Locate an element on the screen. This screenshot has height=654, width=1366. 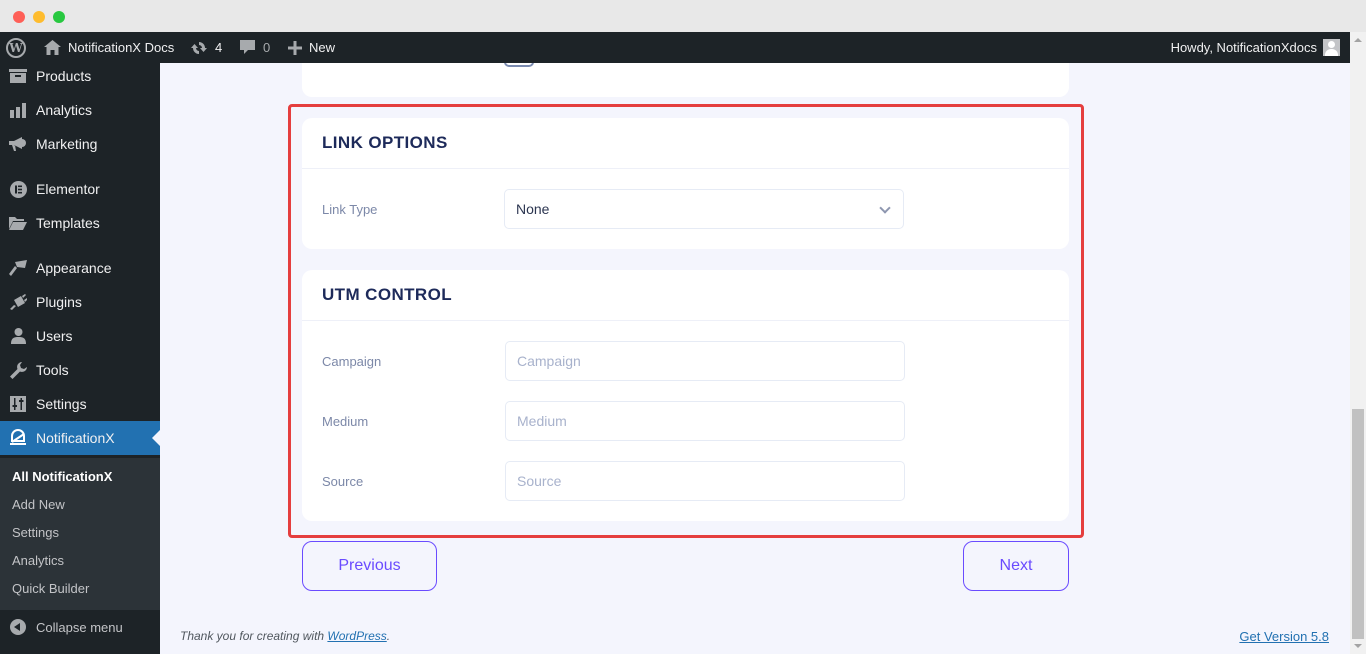
sidebar-item-appearance: Appearance is located at coordinates (80, 268).